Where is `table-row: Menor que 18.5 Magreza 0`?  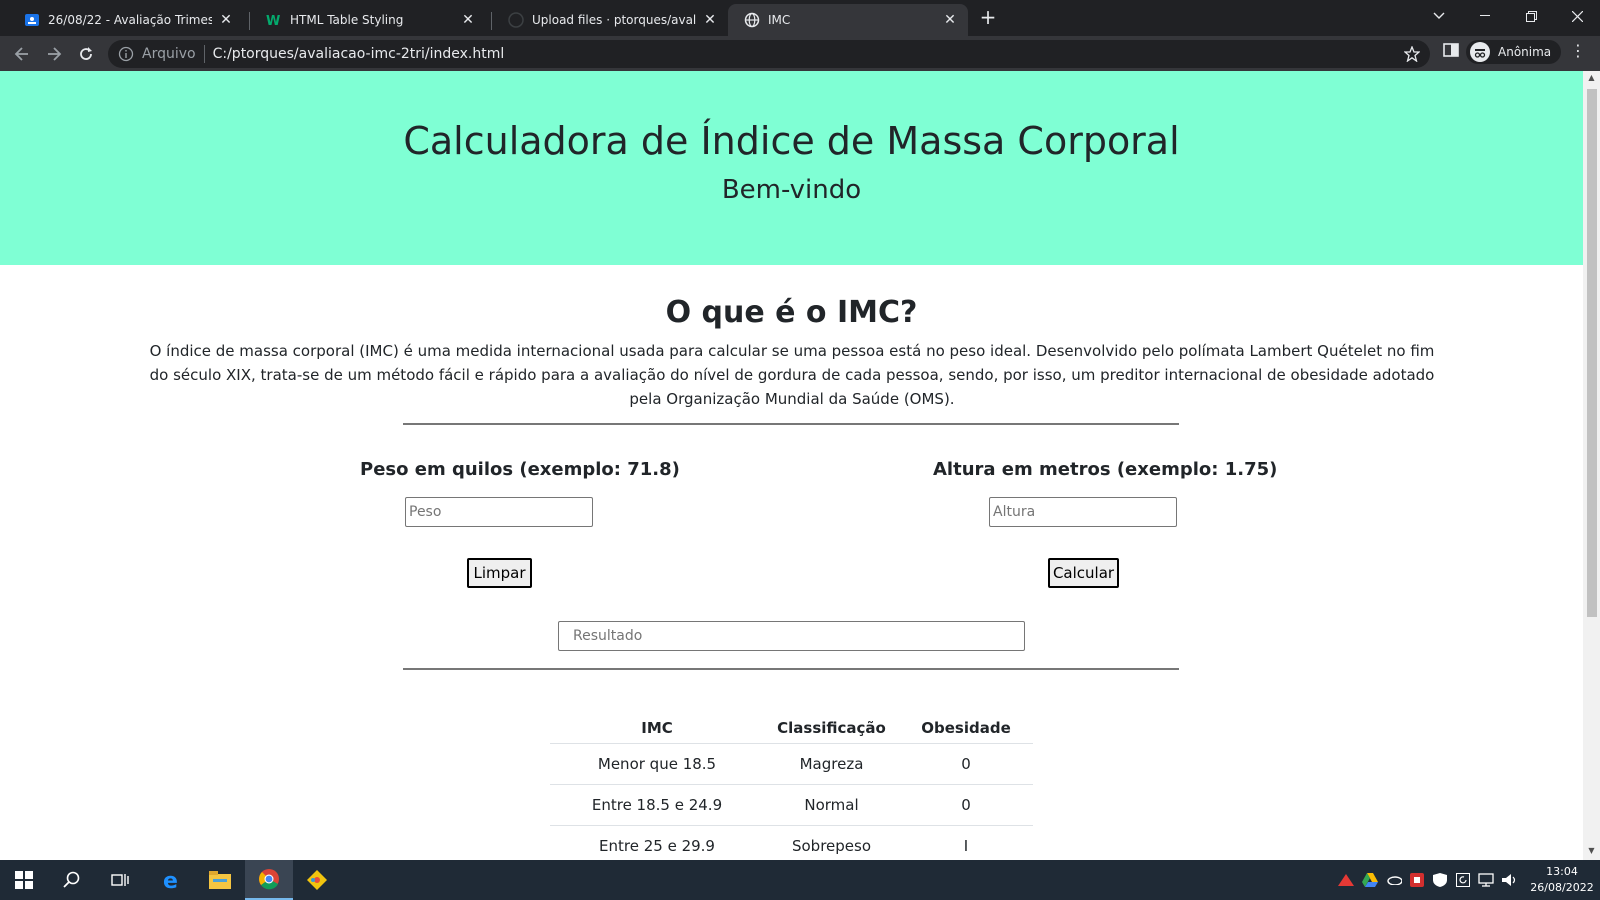
table-row: Menor que 18.5 Magreza 0 is located at coordinates (791, 764).